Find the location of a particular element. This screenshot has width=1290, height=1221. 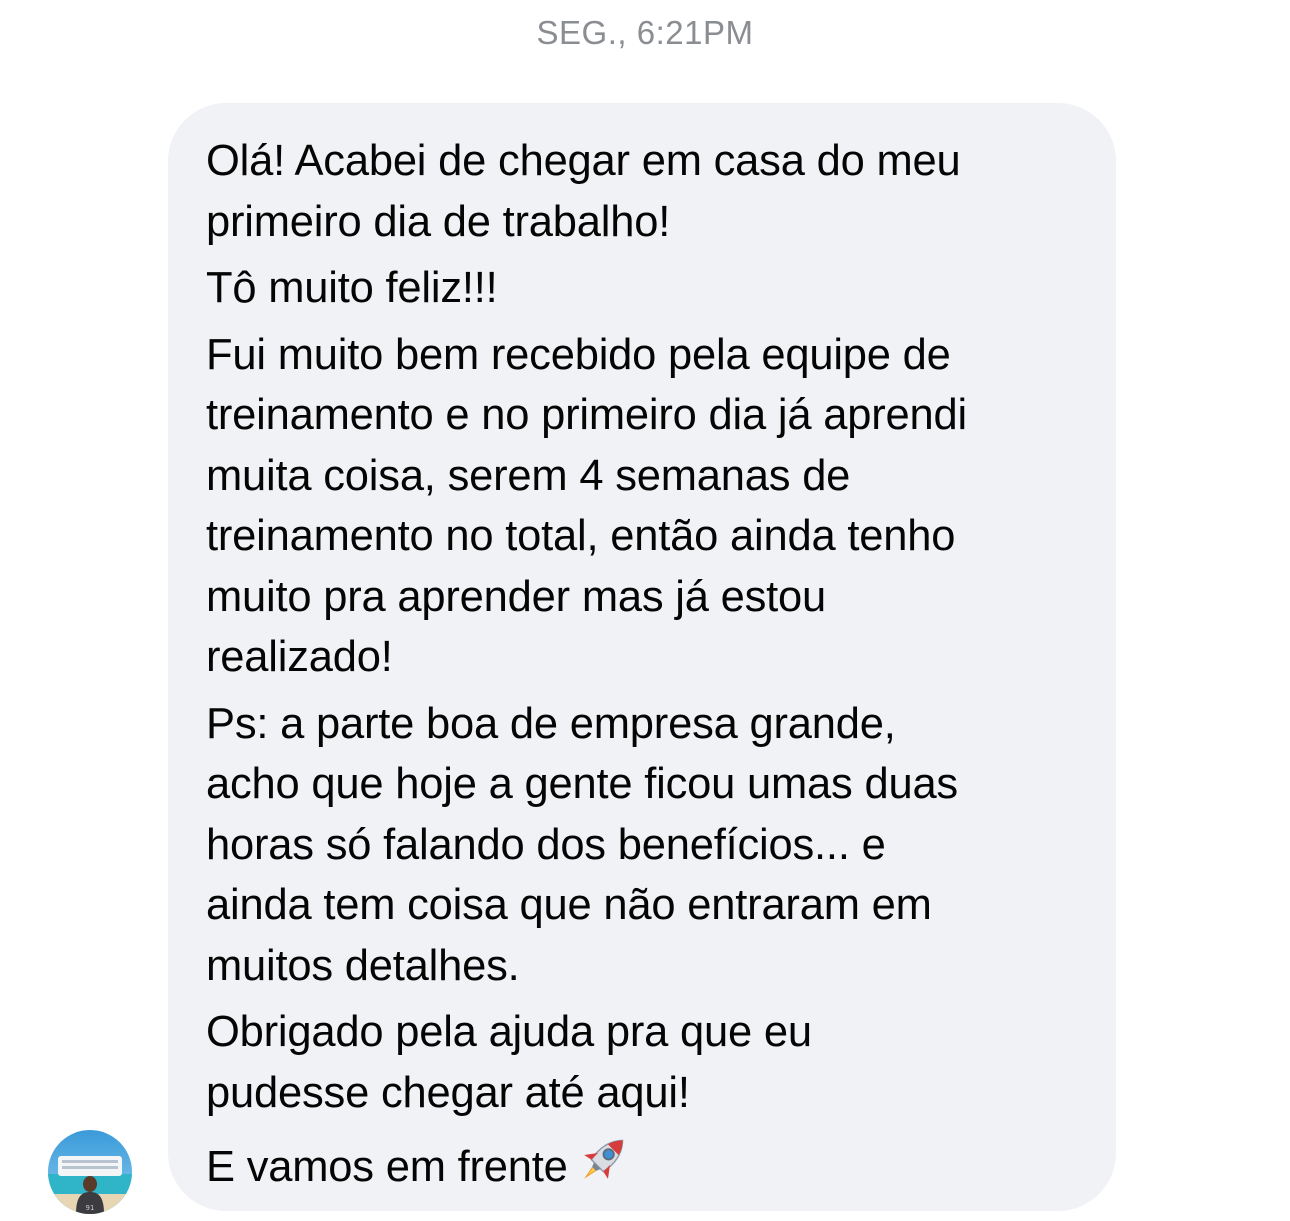

message-timestamp: SEG., 6:21PM is located at coordinates (645, 32).